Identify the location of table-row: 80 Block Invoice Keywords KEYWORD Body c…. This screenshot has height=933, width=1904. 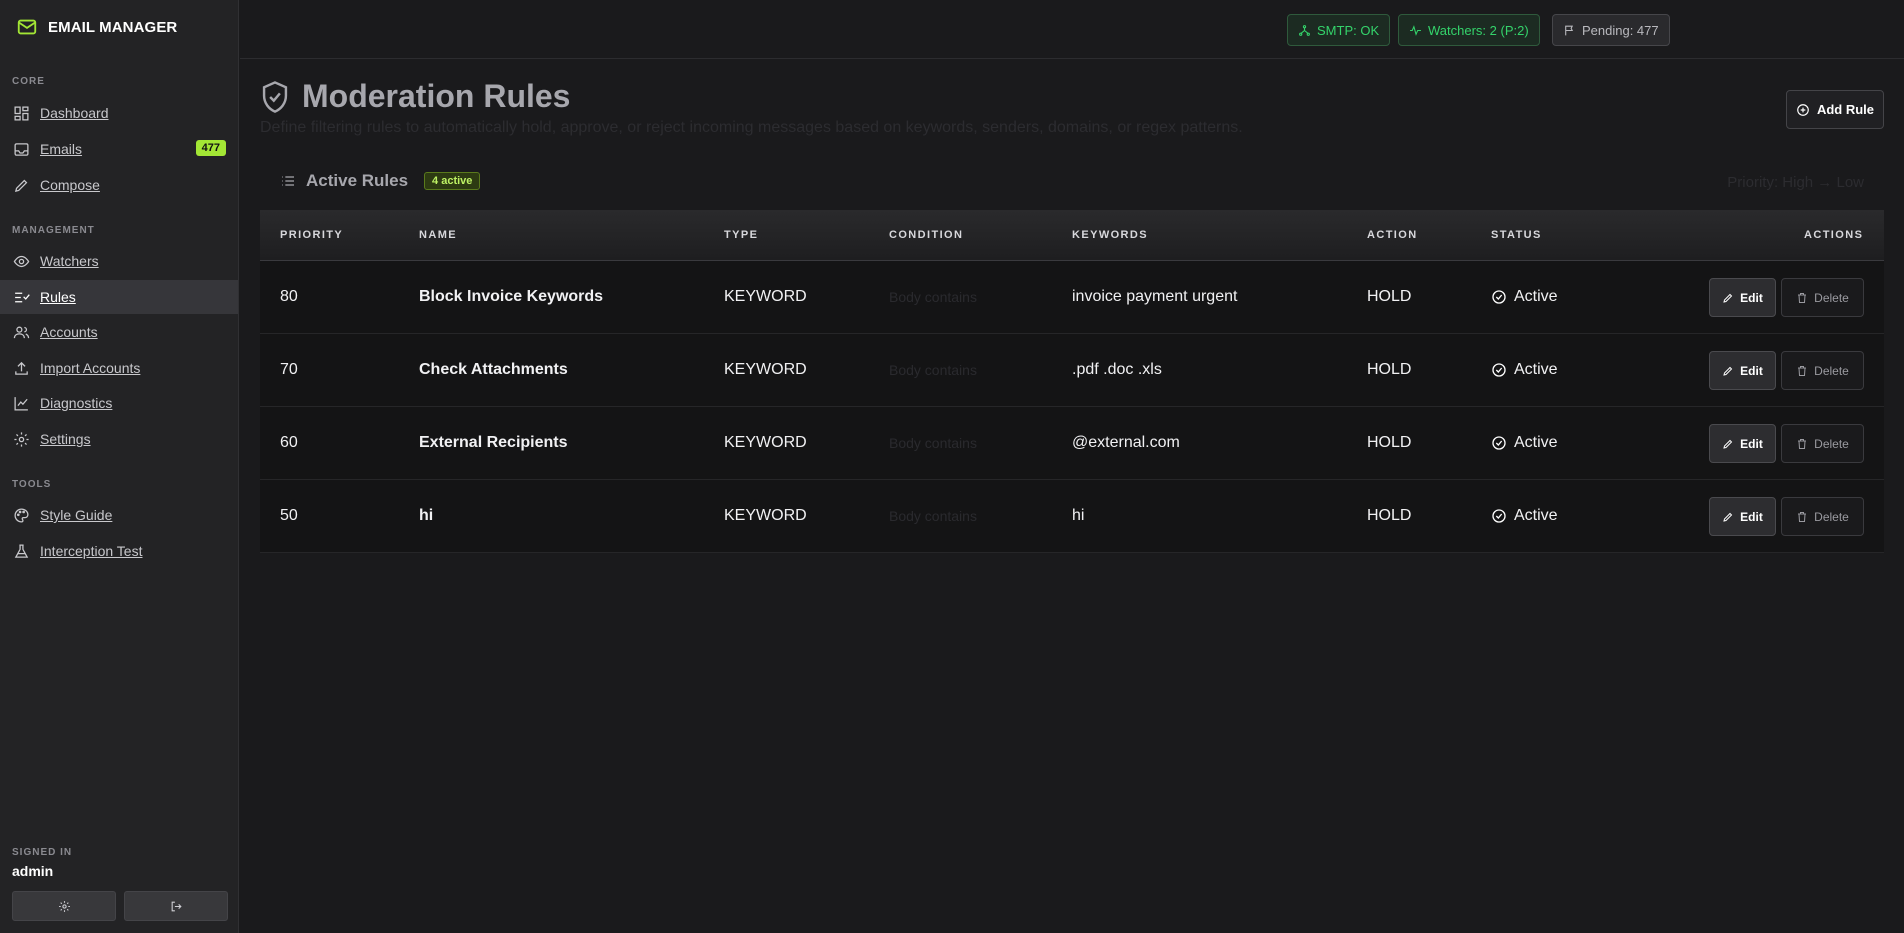
(1072, 297).